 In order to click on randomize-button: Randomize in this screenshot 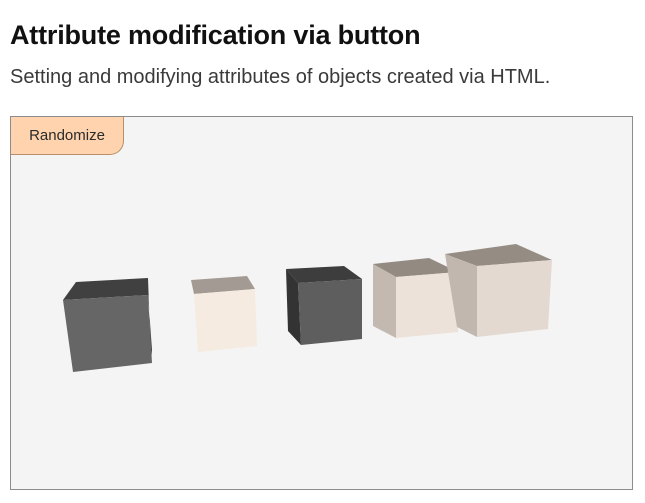, I will do `click(67, 136)`.